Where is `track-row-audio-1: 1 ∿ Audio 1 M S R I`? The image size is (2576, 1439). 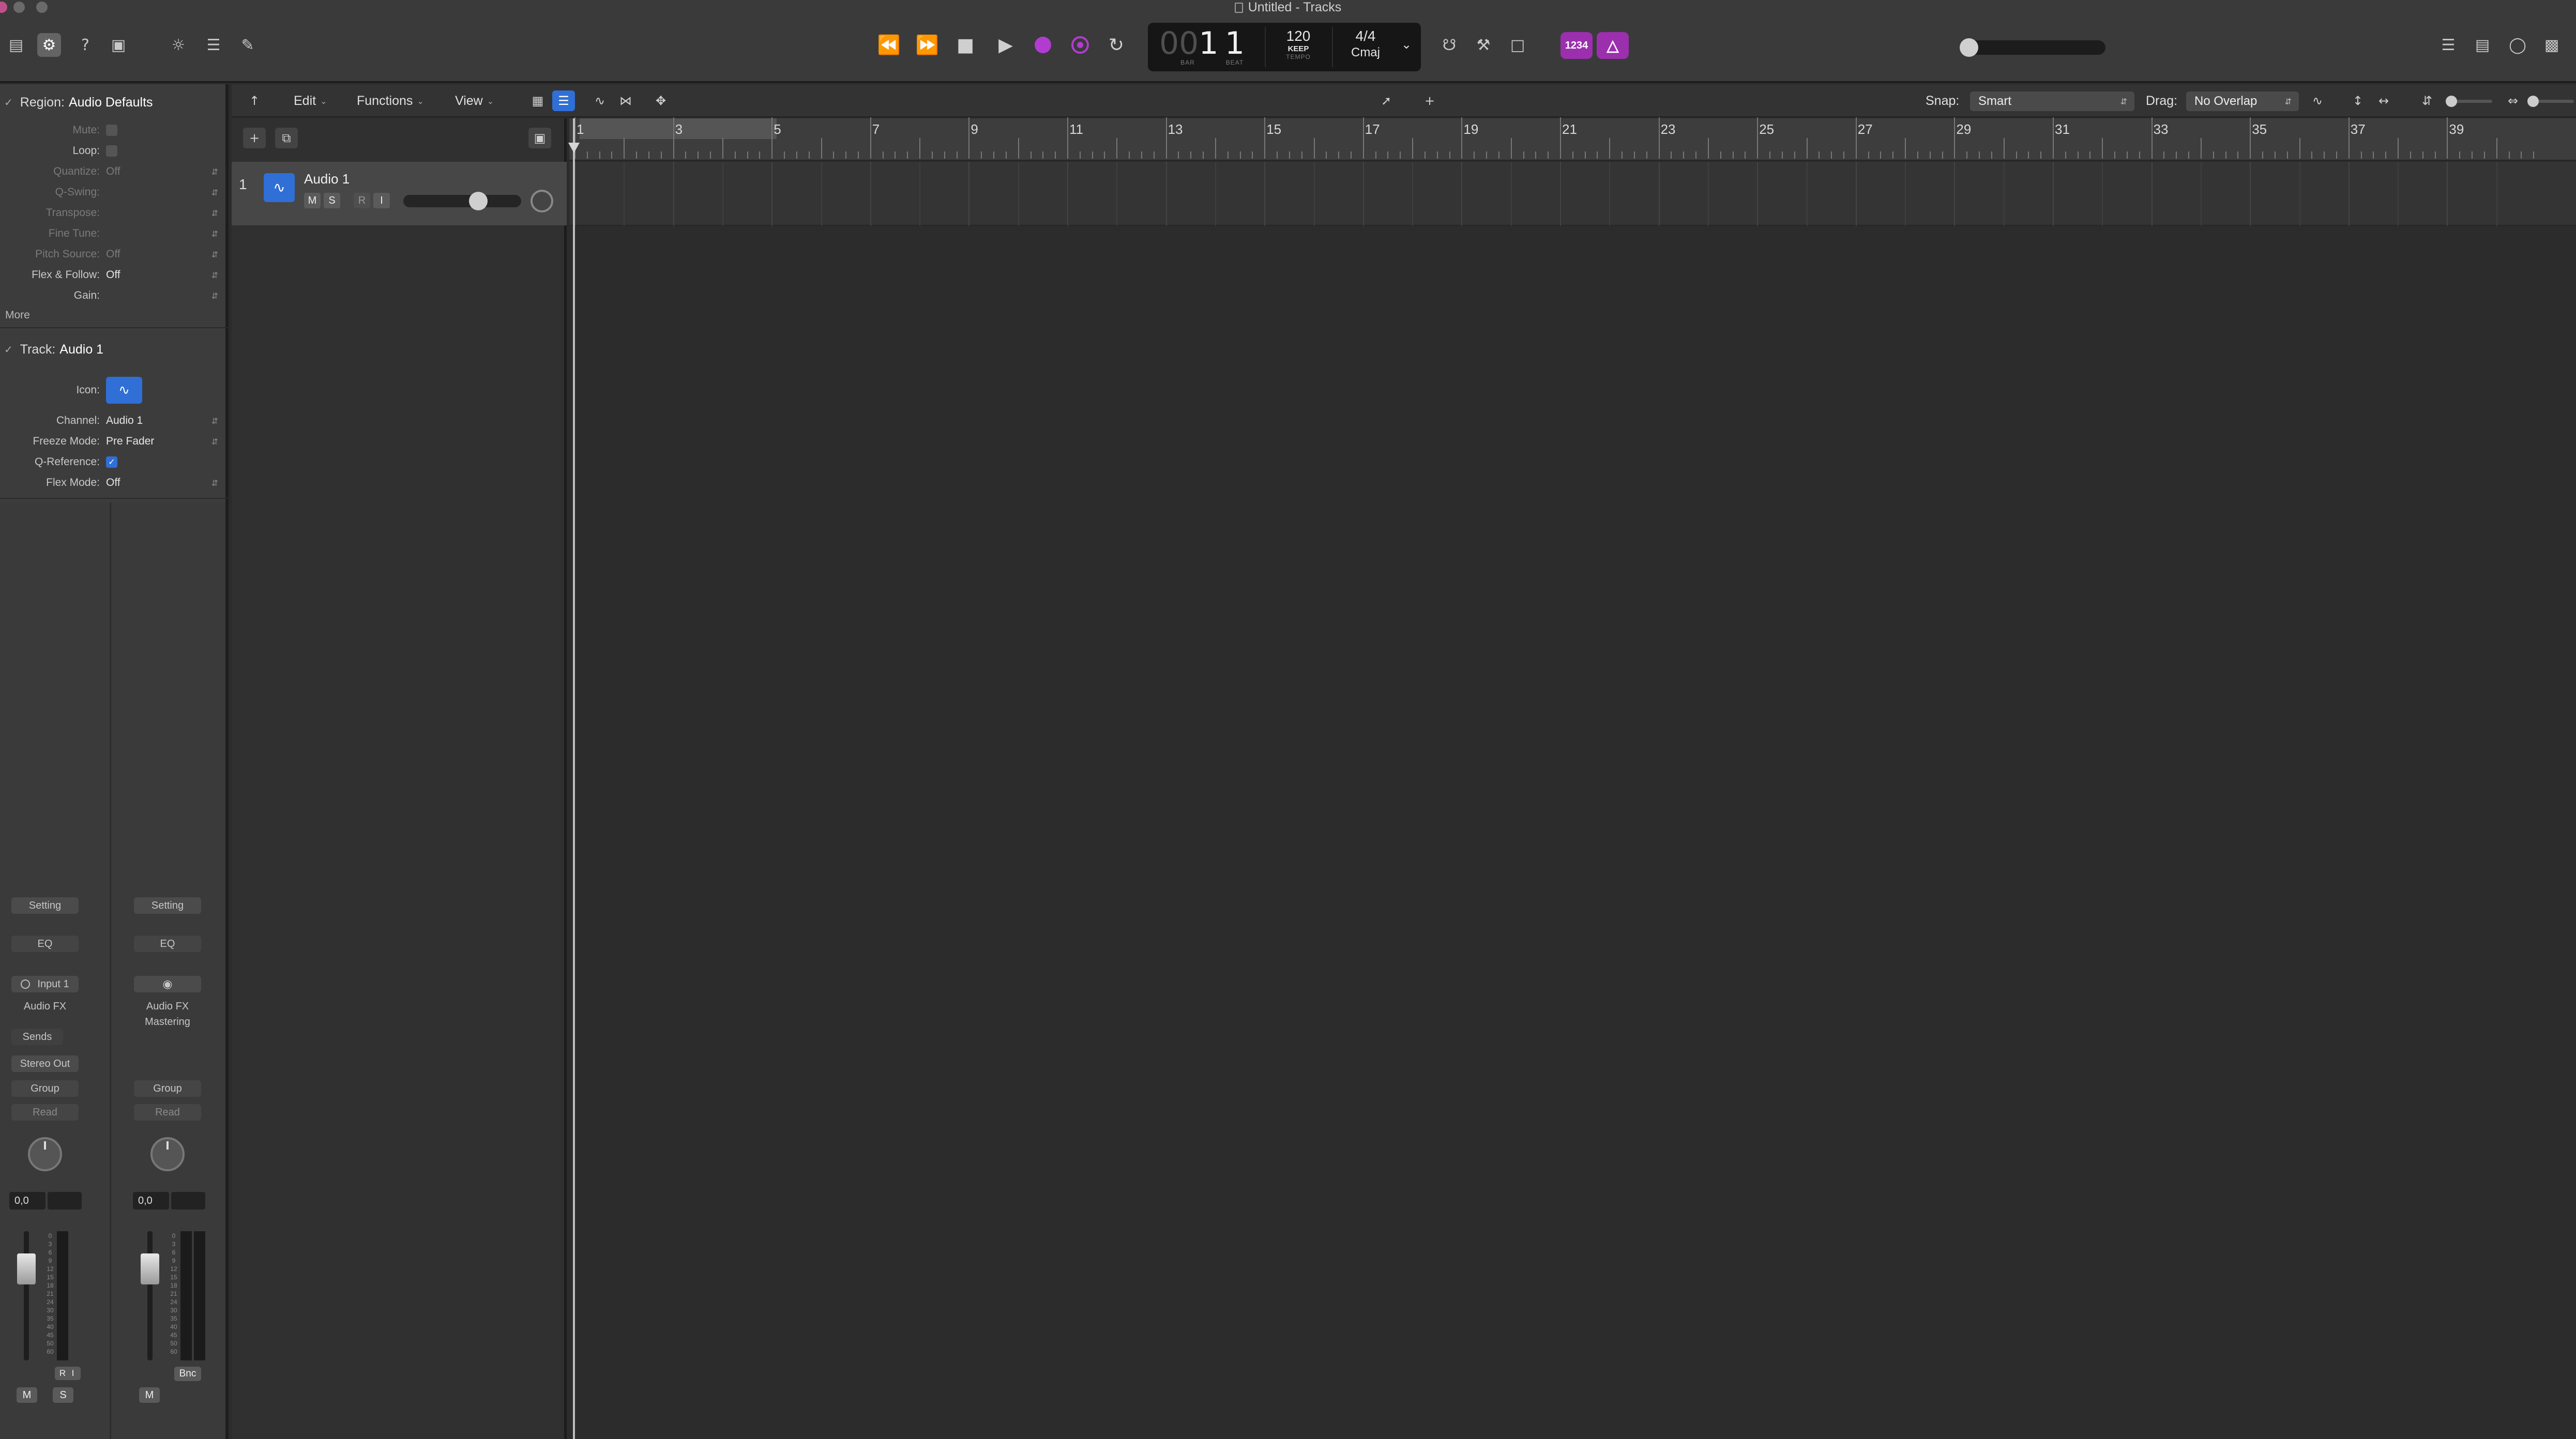
track-row-audio-1: 1 ∿ Audio 1 M S R I is located at coordinates (400, 193).